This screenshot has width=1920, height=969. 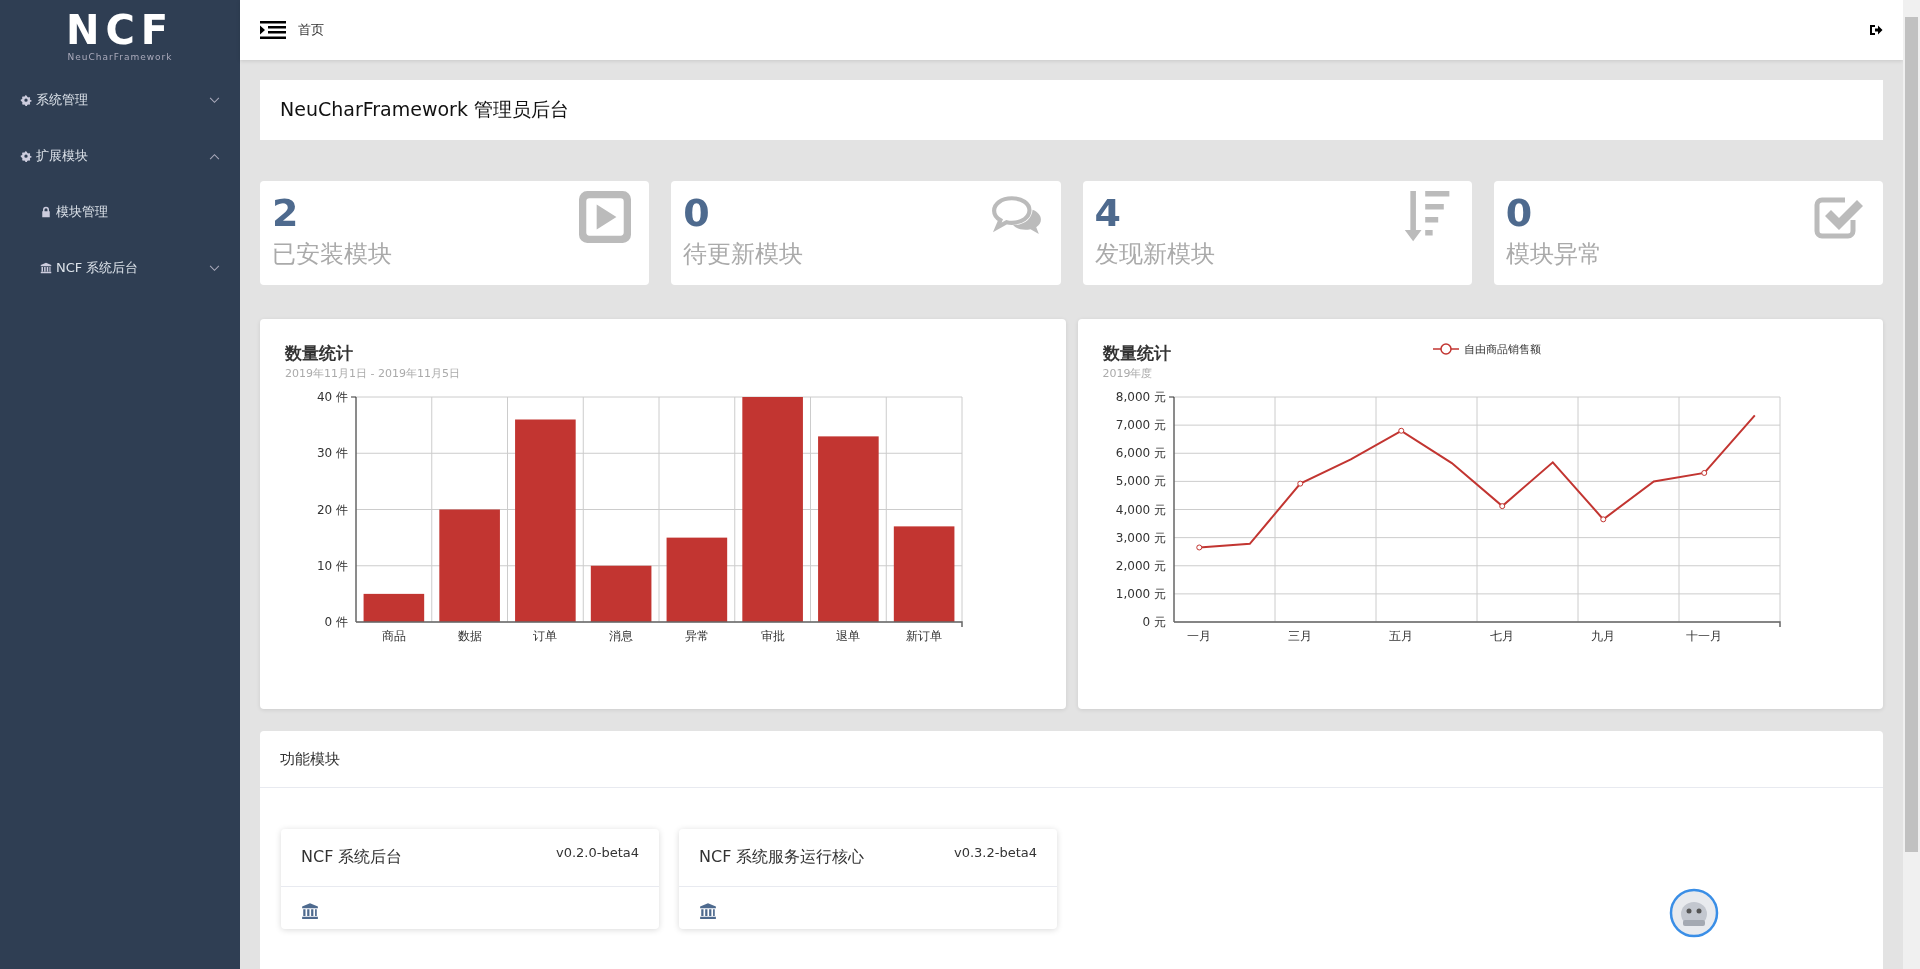 I want to click on stat-label: 模块异常, so click(x=1553, y=254).